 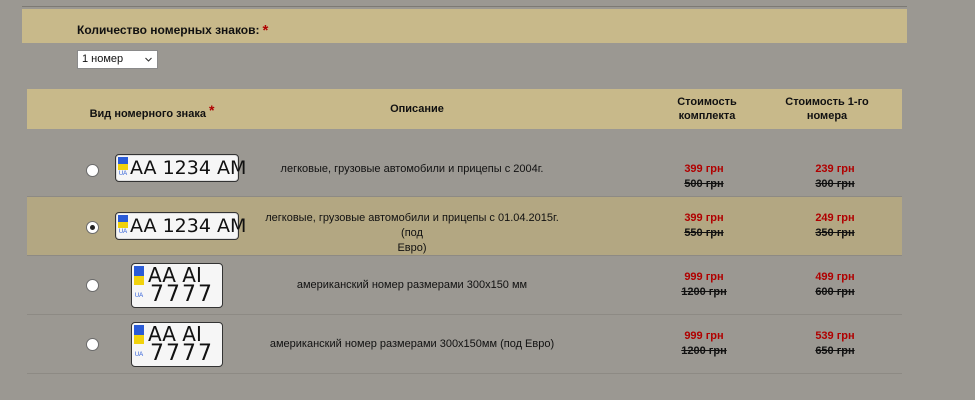 I want to click on header-type: Вид номерного знака *, so click(x=152, y=112).